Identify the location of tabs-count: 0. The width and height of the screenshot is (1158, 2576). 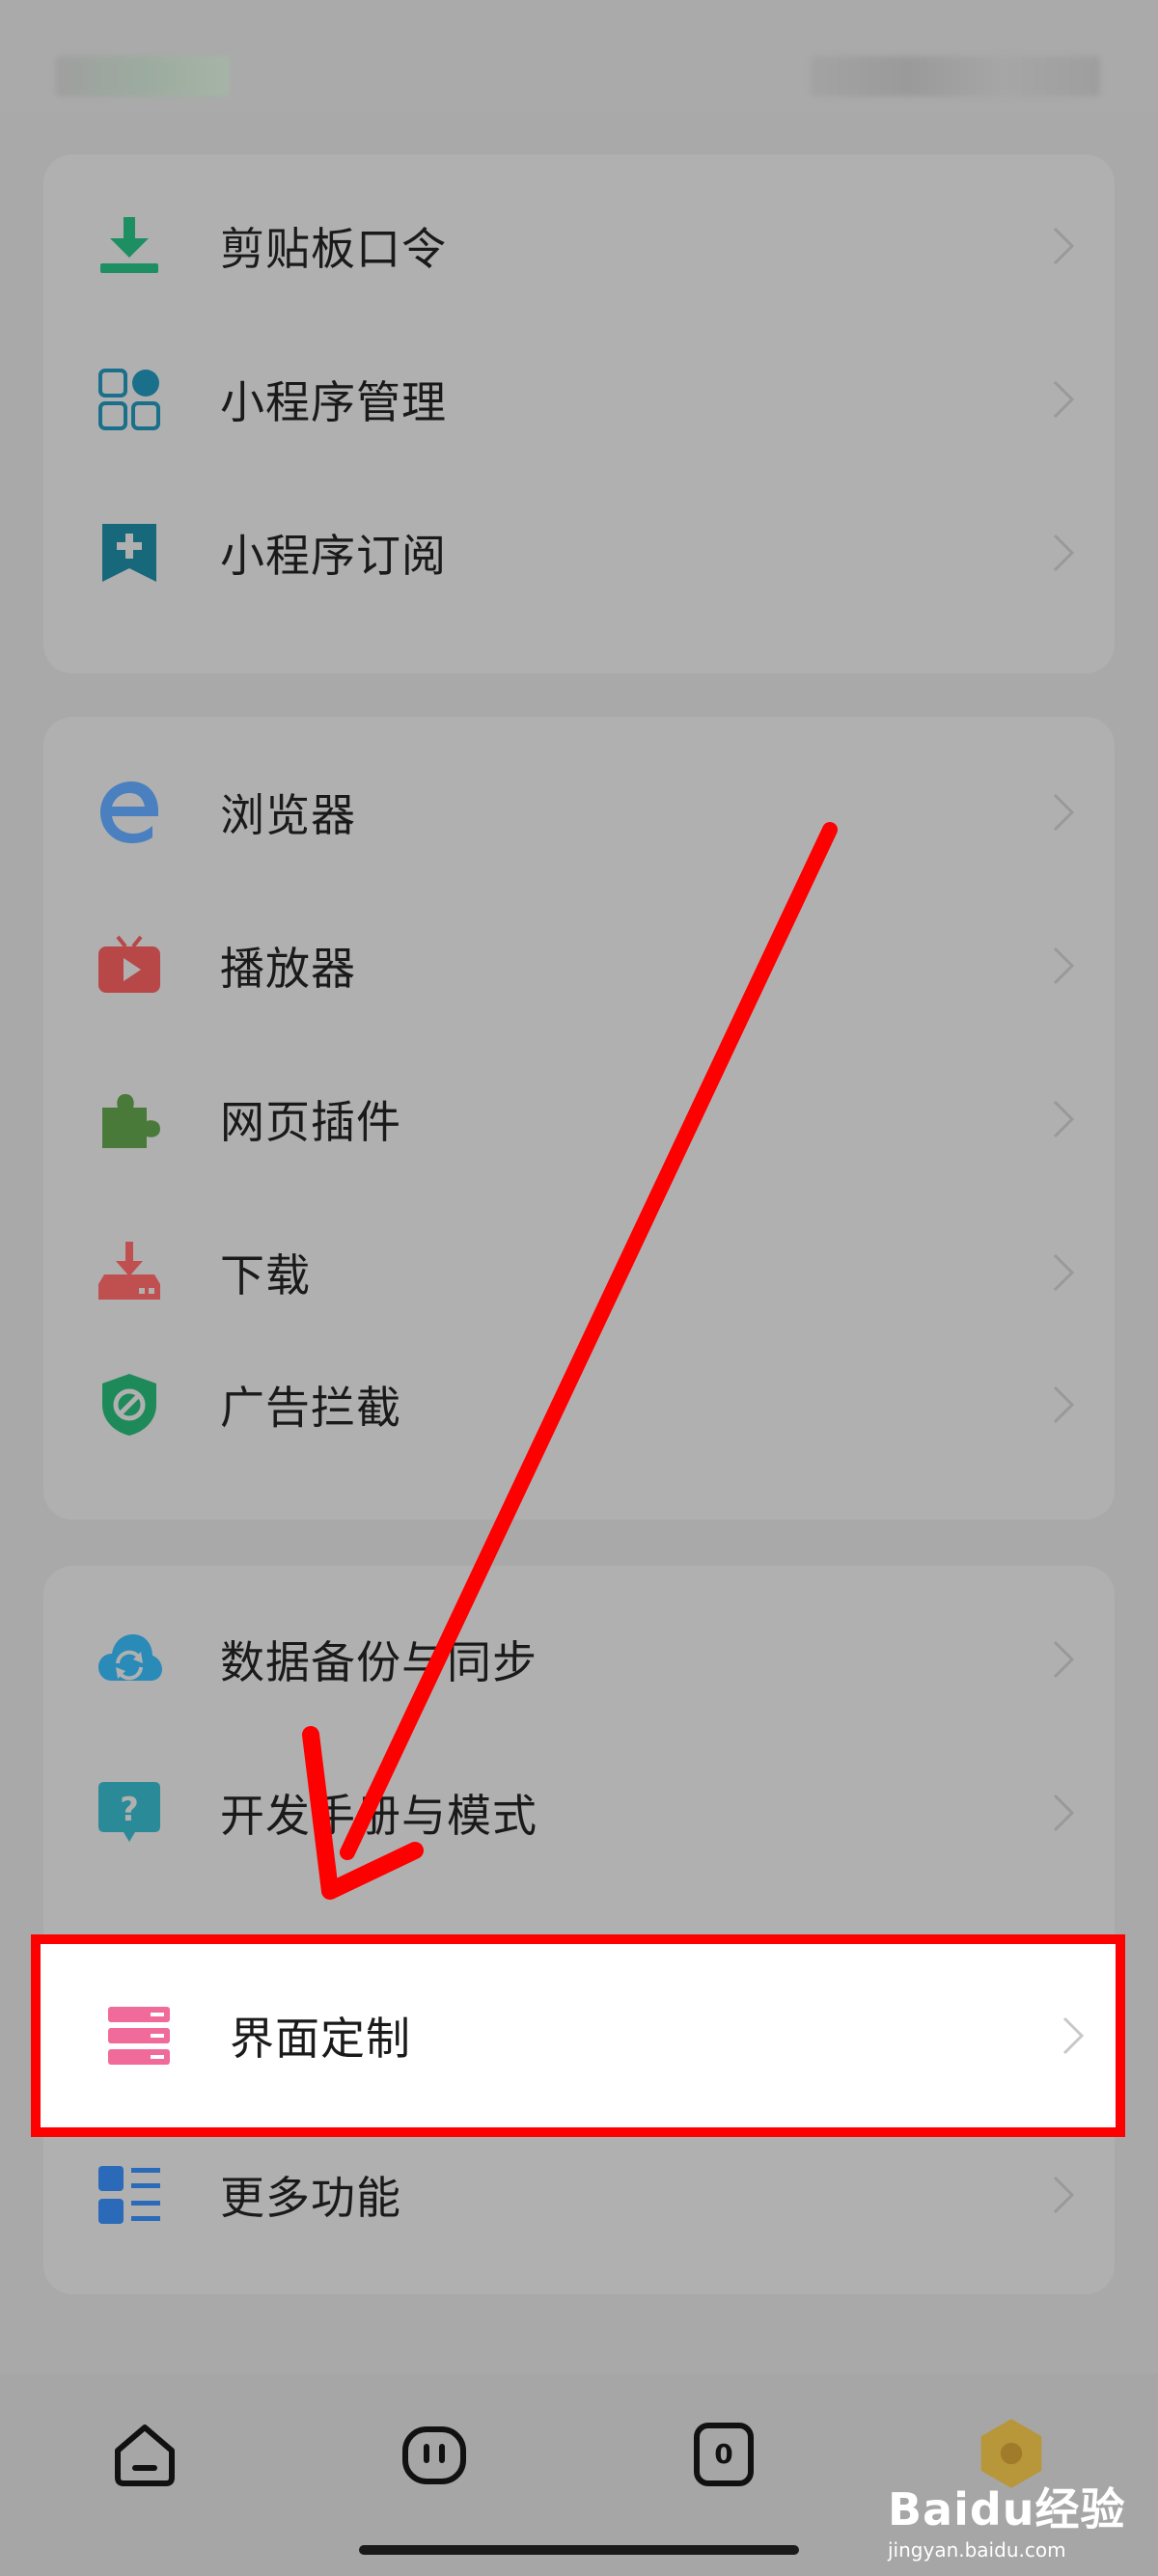
(723, 2454).